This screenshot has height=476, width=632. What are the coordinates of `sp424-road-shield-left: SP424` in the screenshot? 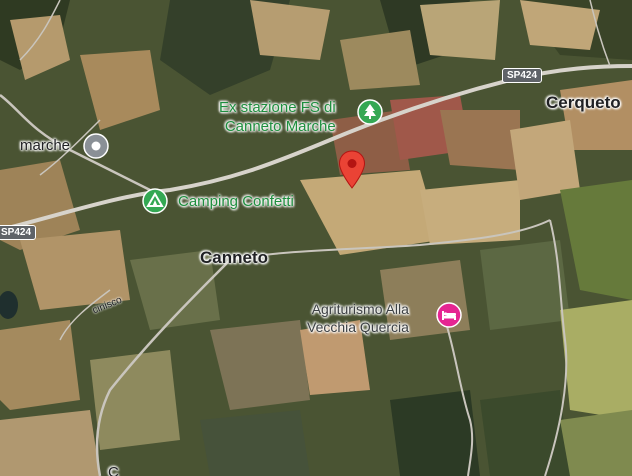 It's located at (18, 232).